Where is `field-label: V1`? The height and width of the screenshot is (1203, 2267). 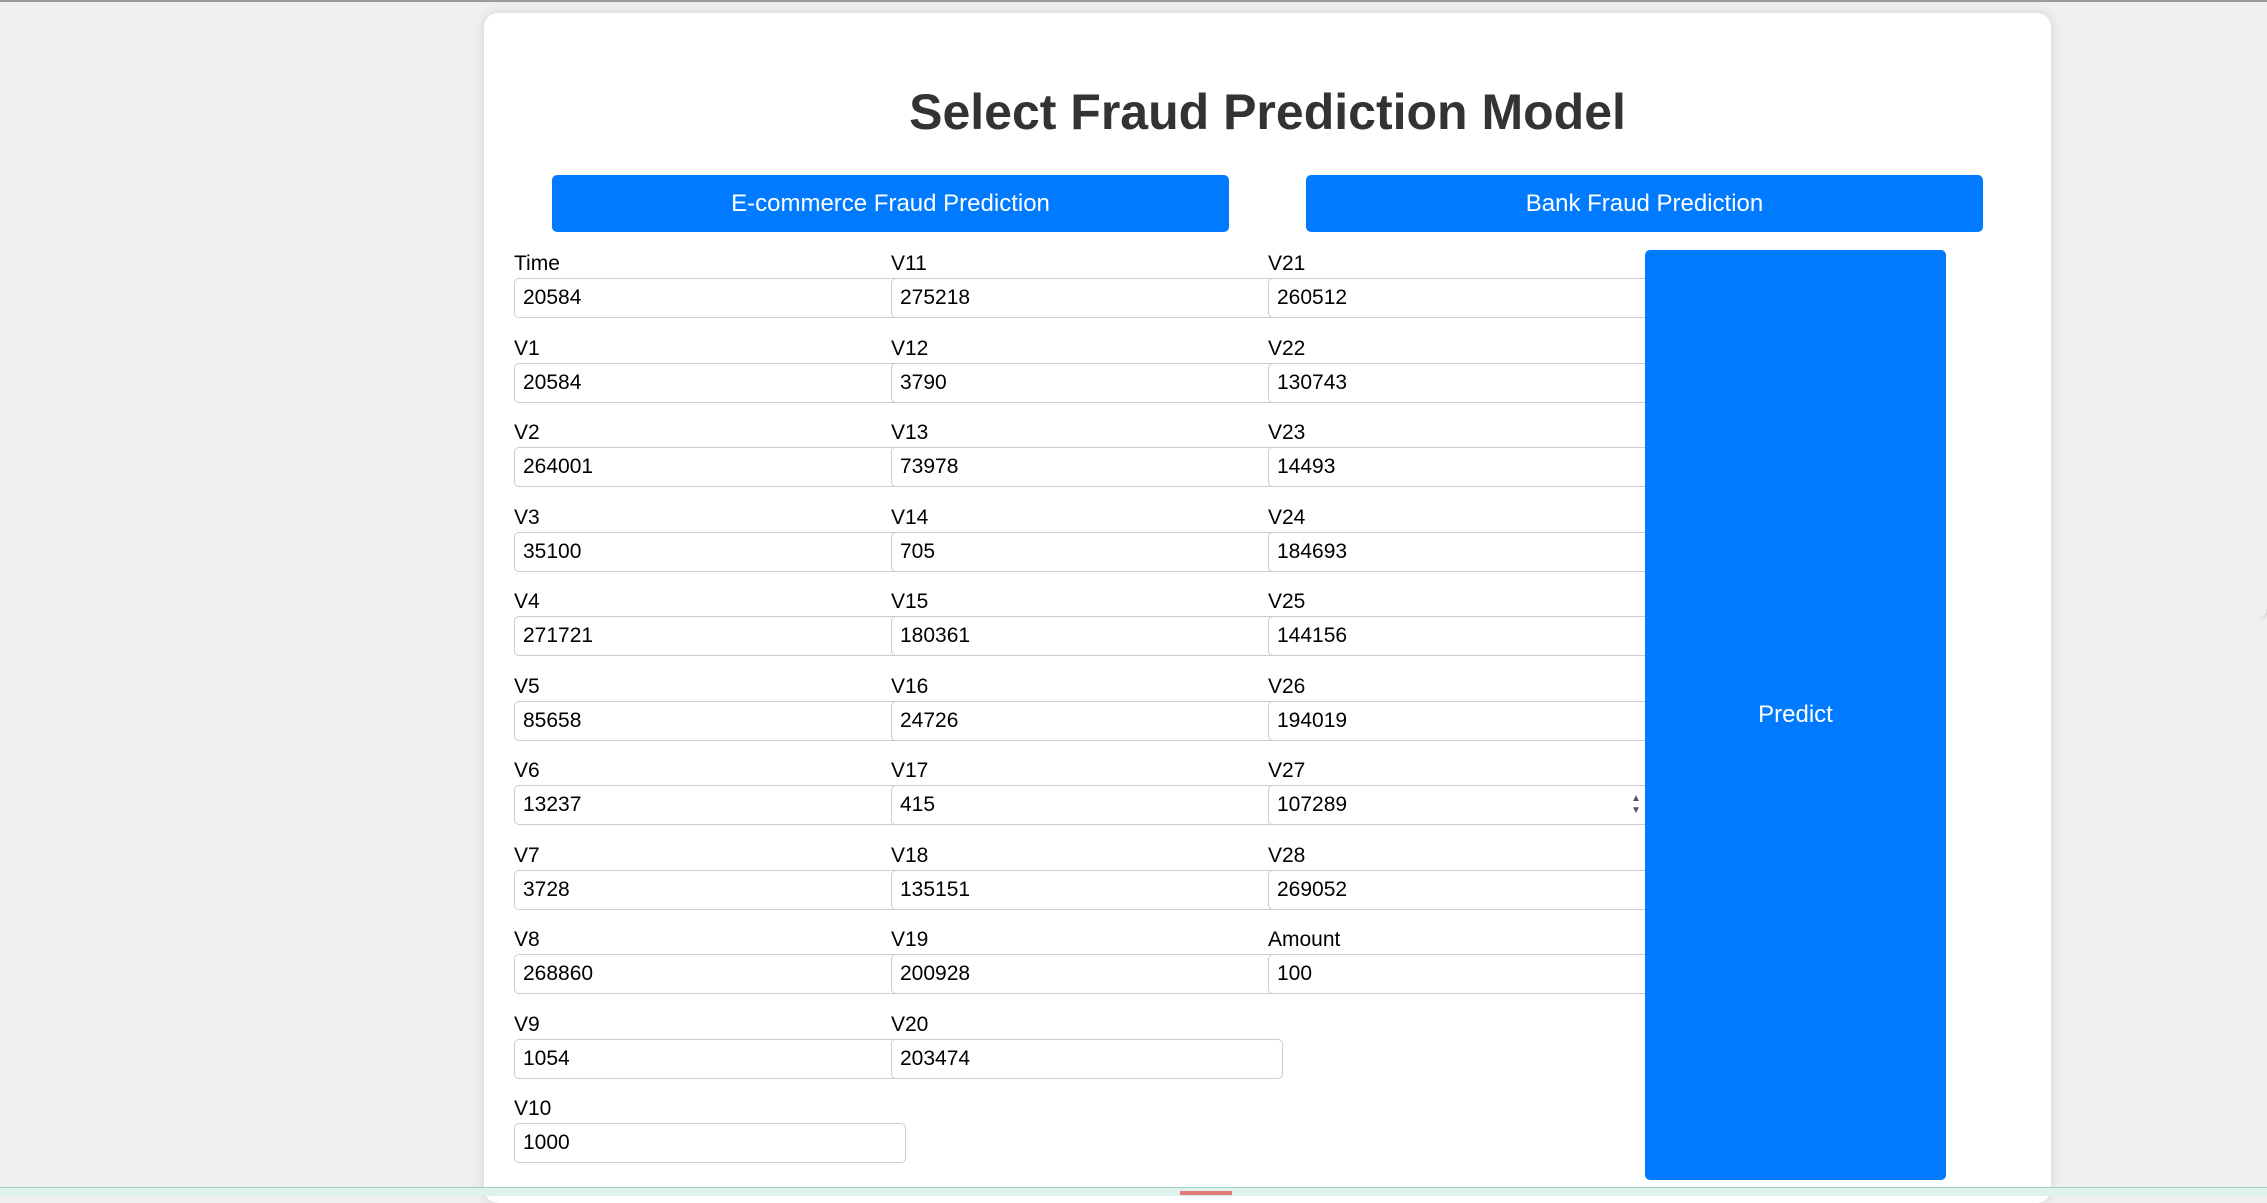 field-label: V1 is located at coordinates (527, 348).